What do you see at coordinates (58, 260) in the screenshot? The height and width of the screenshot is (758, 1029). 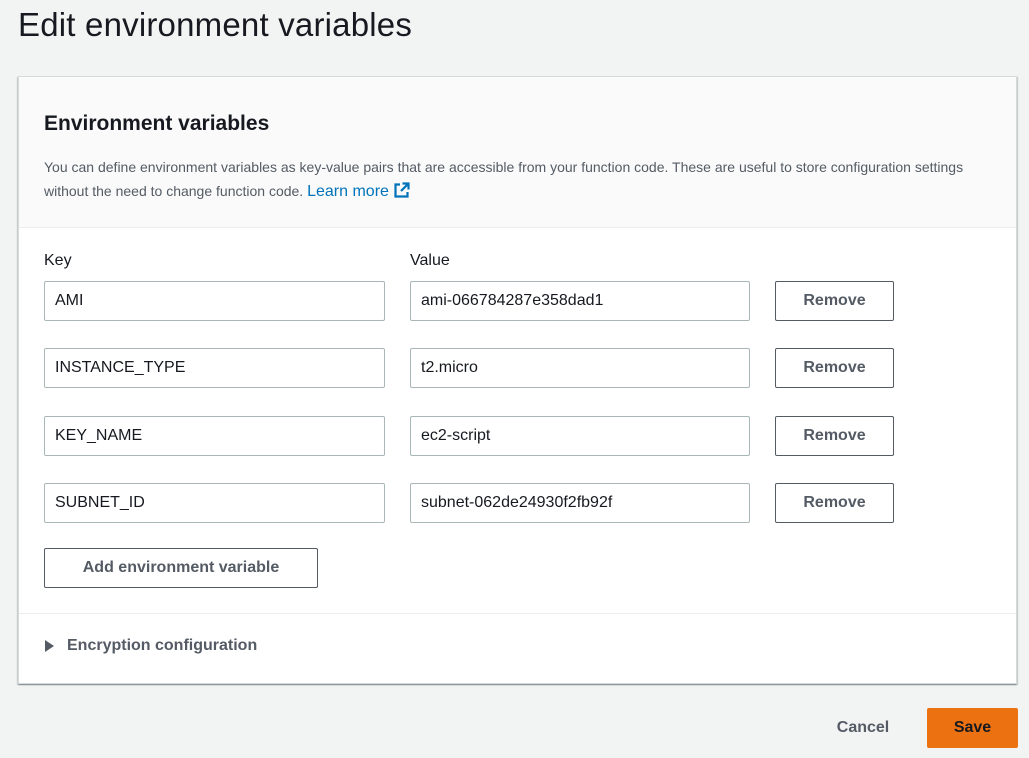 I see `key-column-label: Key` at bounding box center [58, 260].